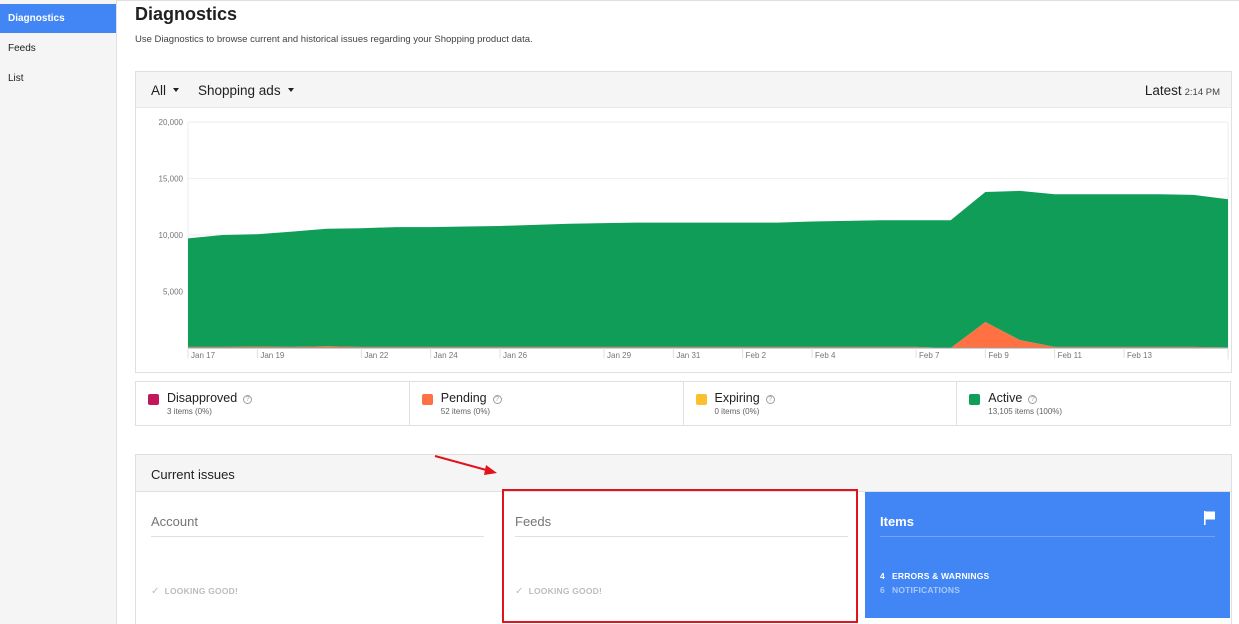 The width and height of the screenshot is (1239, 624). Describe the element at coordinates (376, 355) in the screenshot. I see `x-tick-label: Jan 22` at that location.